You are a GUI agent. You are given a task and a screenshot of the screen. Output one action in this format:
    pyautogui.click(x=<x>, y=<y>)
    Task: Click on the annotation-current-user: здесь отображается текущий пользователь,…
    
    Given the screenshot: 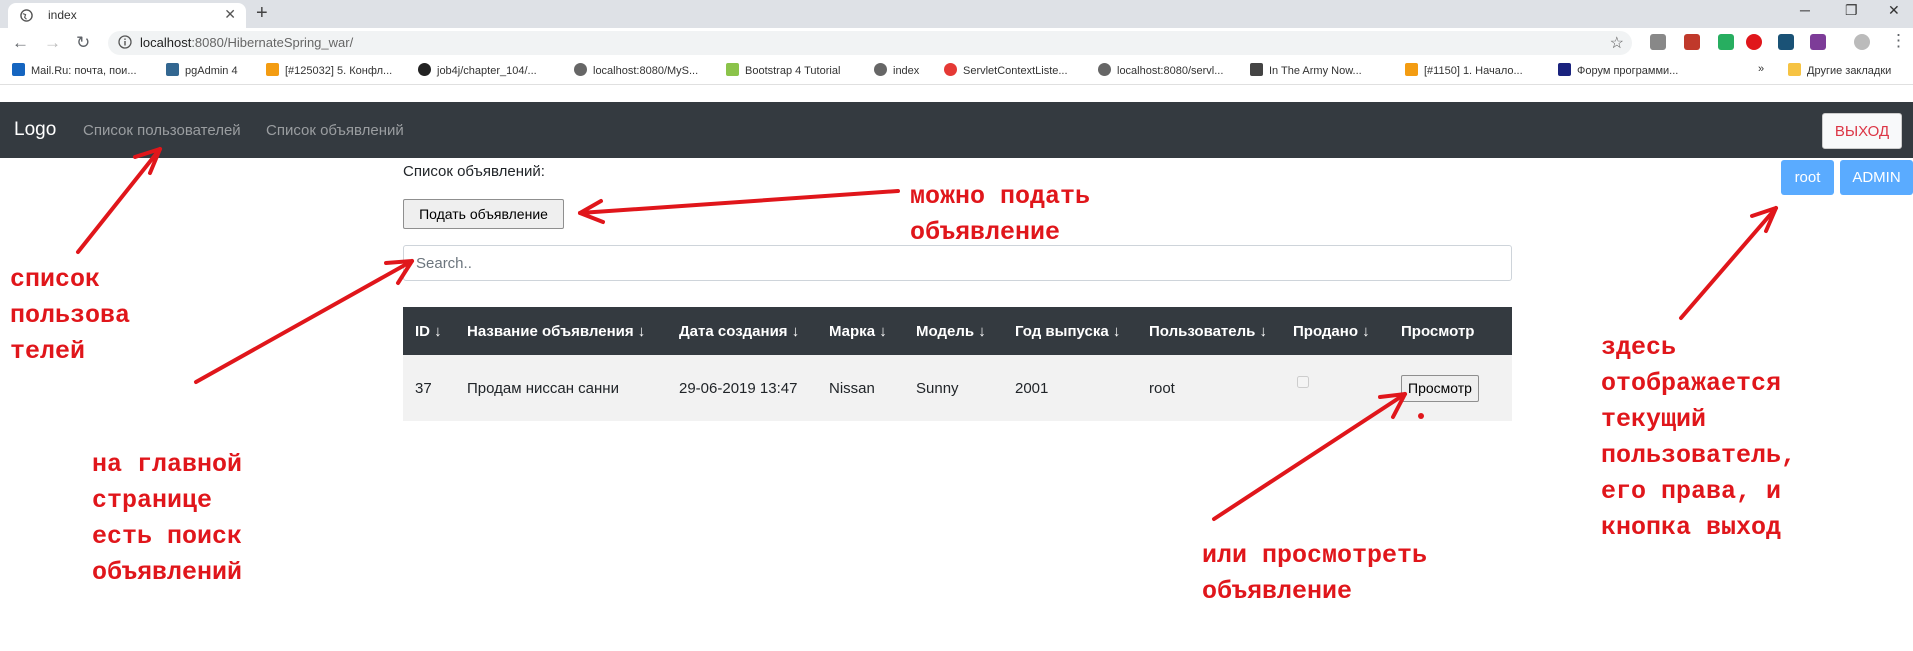 What is the action you would take?
    pyautogui.click(x=1699, y=437)
    